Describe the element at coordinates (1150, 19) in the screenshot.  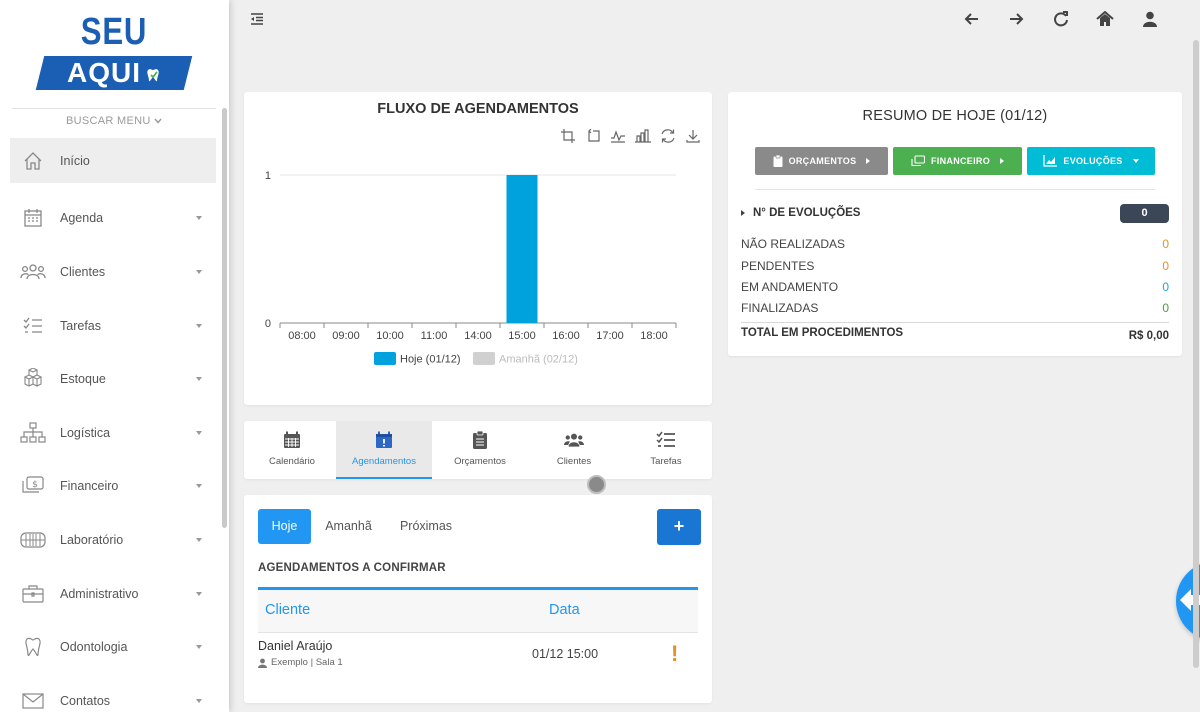
I see `profile-button` at that location.